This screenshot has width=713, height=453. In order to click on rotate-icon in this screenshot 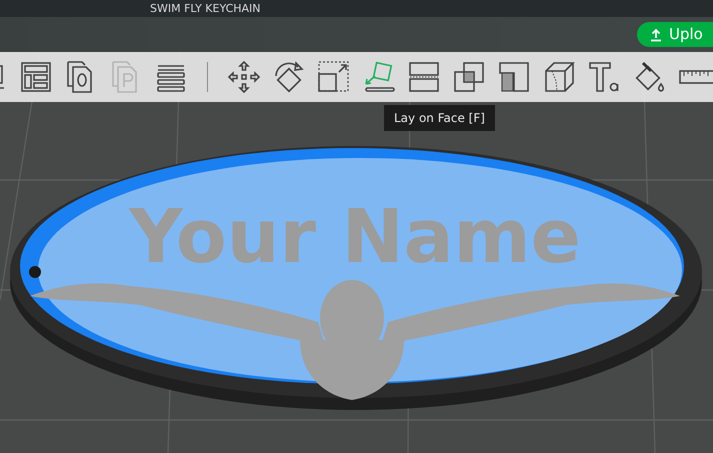, I will do `click(289, 77)`.